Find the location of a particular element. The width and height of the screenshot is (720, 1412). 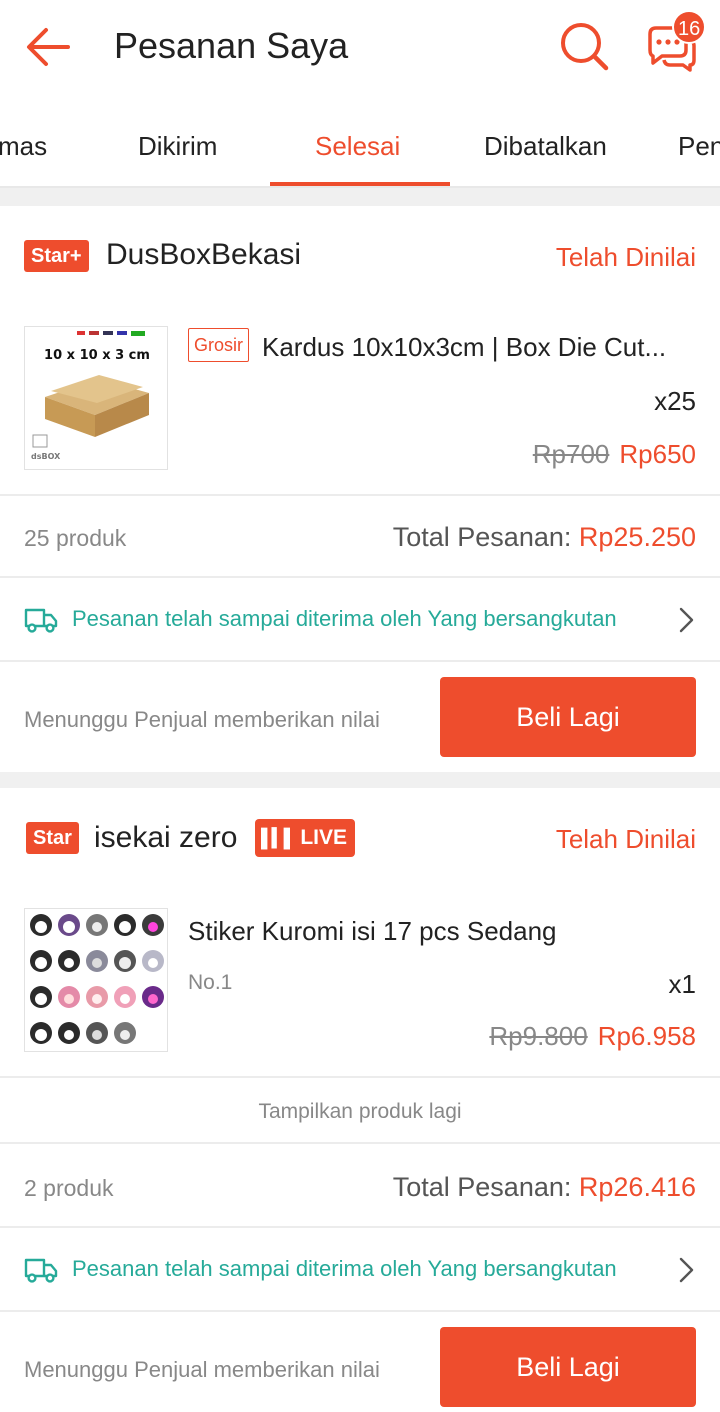

shop-name: isekai zero is located at coordinates (166, 837).